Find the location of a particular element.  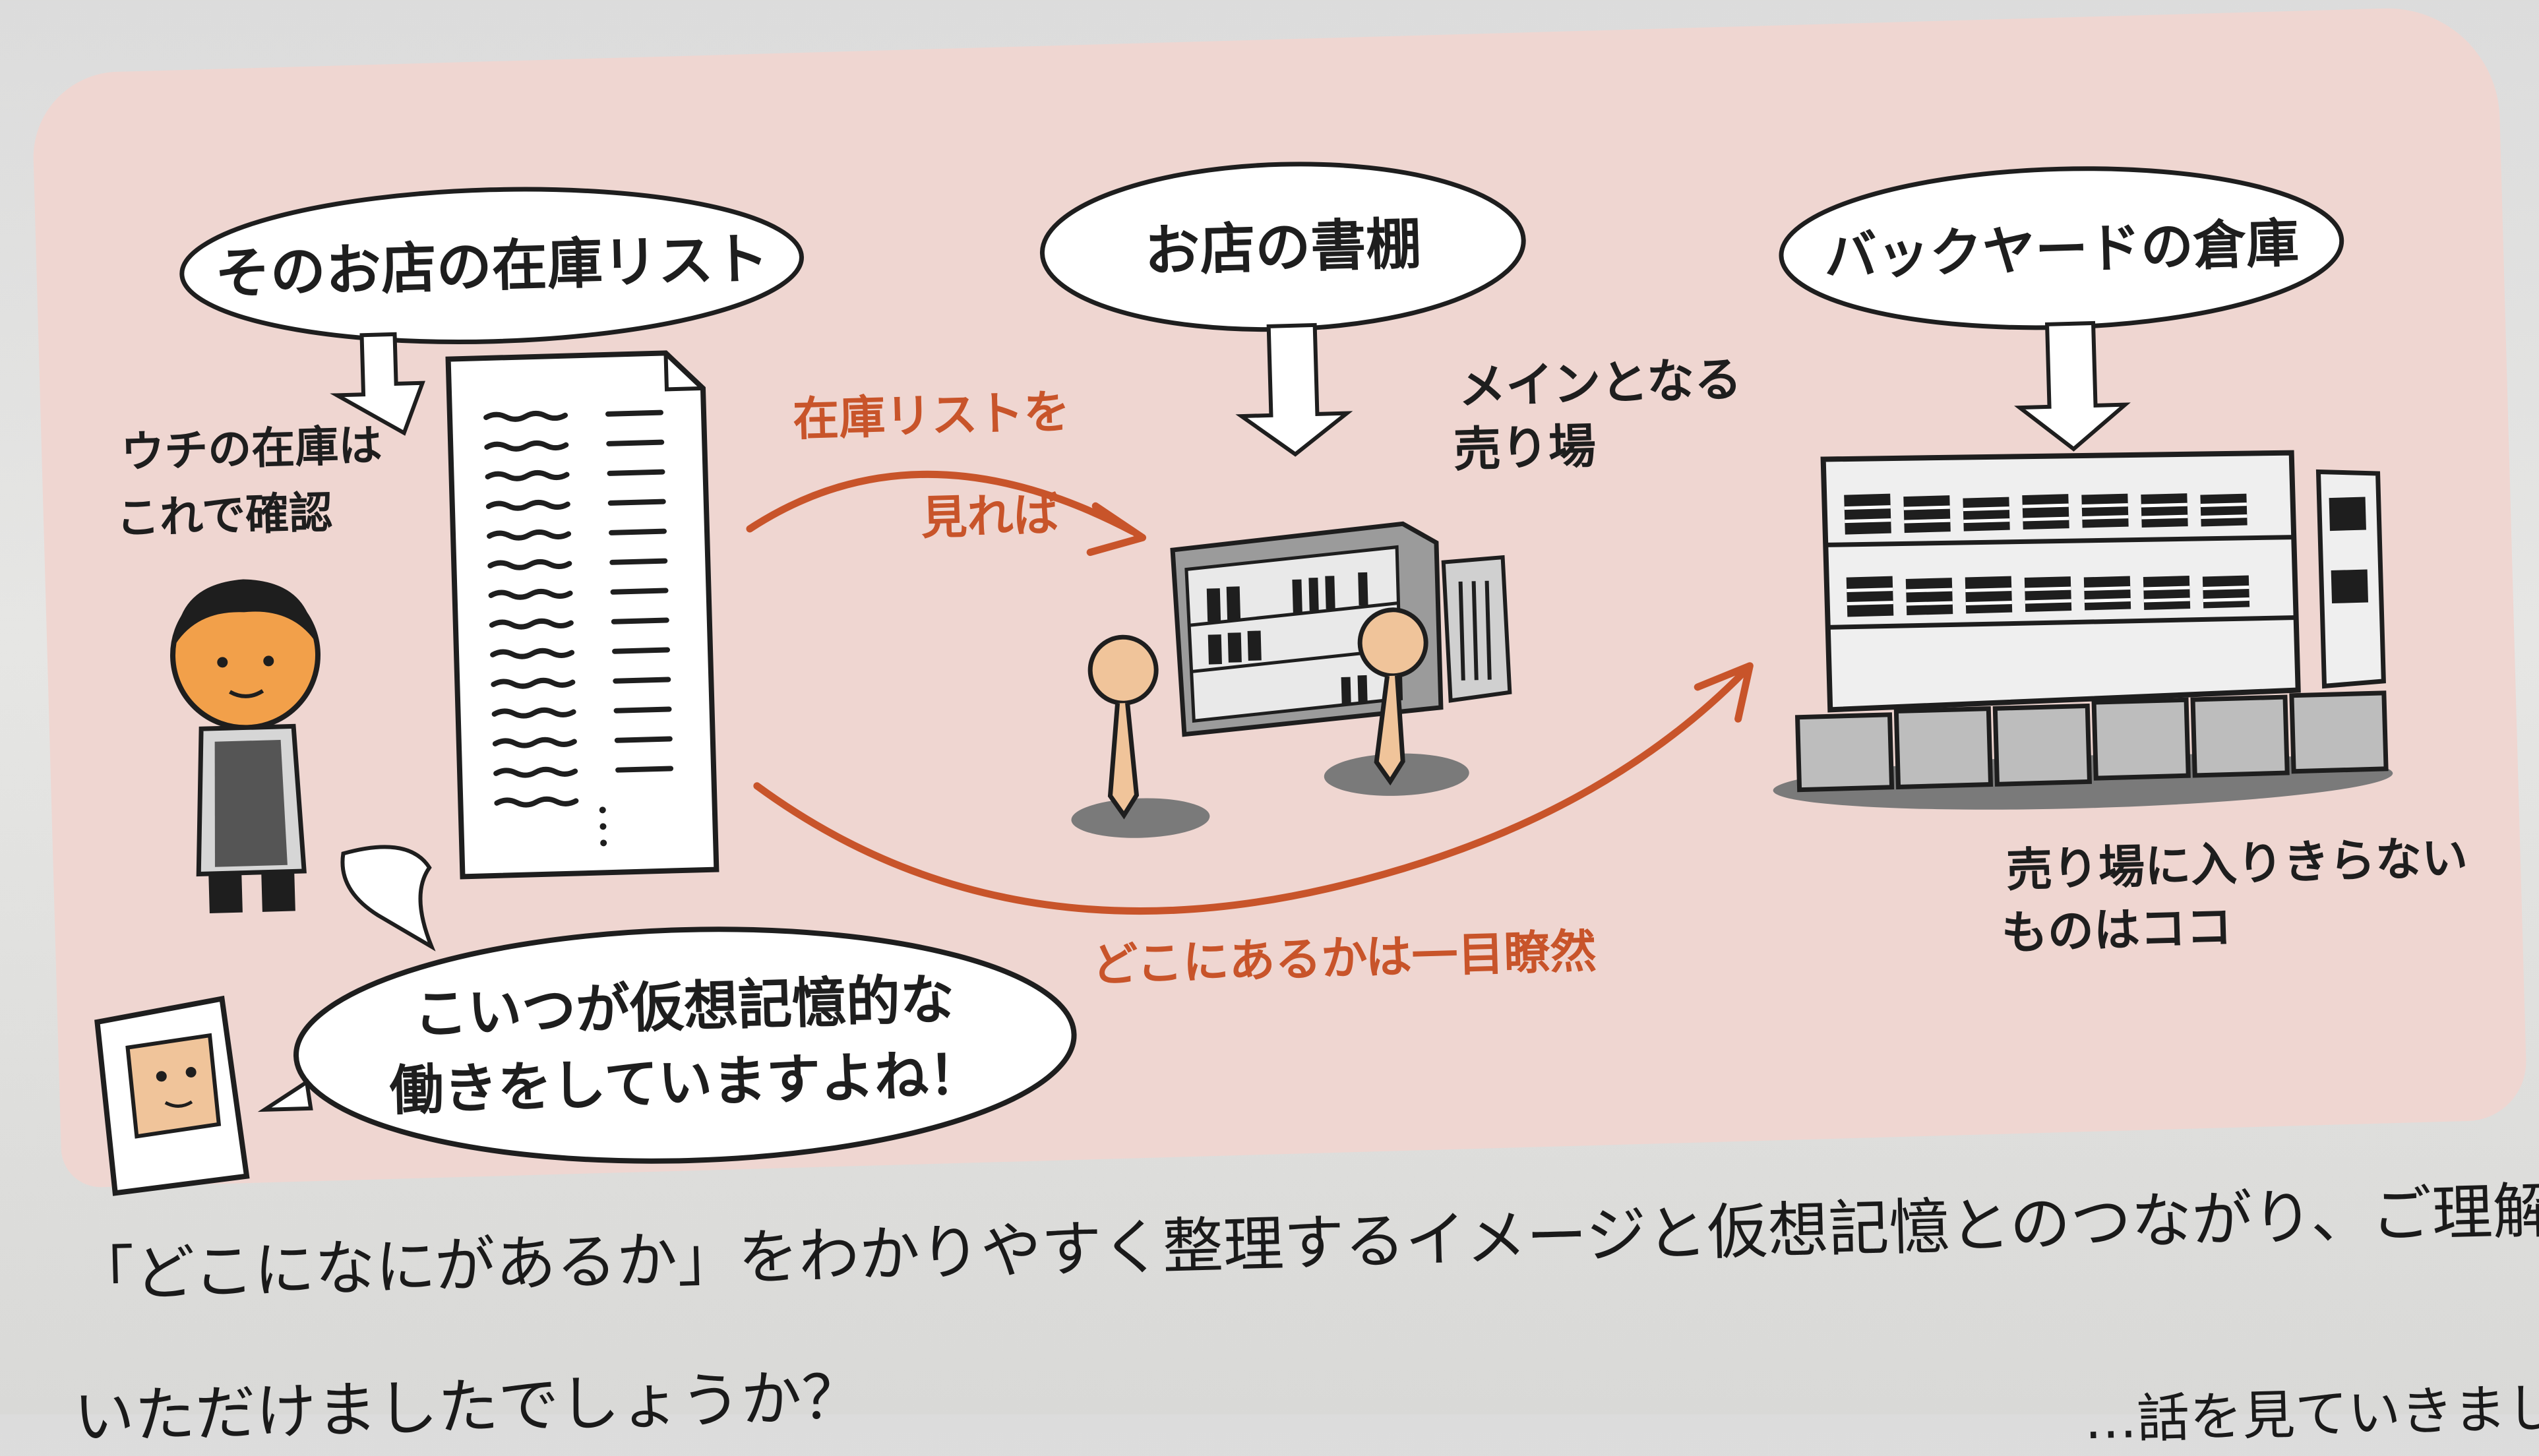

shopkeeper-figure: ウチの在庫は これで確認 is located at coordinates (248, 667).